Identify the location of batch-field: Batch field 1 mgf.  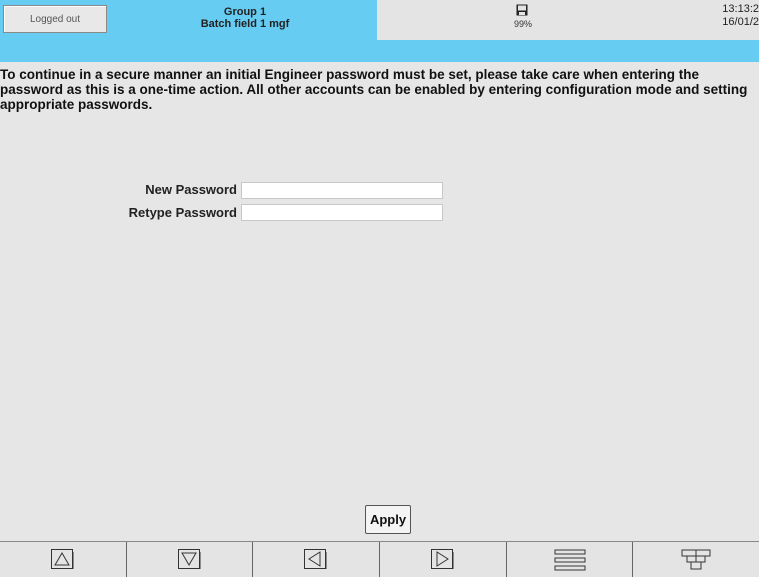
(245, 24).